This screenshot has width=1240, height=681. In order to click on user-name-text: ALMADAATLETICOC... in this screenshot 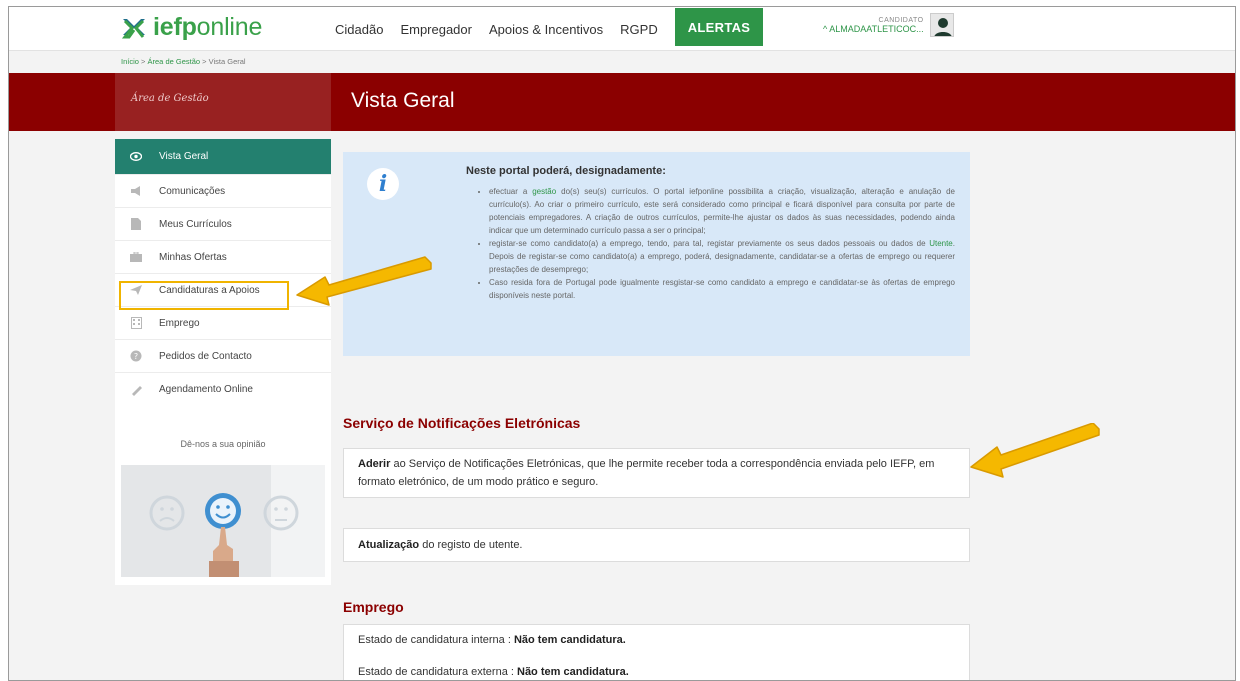, I will do `click(876, 28)`.